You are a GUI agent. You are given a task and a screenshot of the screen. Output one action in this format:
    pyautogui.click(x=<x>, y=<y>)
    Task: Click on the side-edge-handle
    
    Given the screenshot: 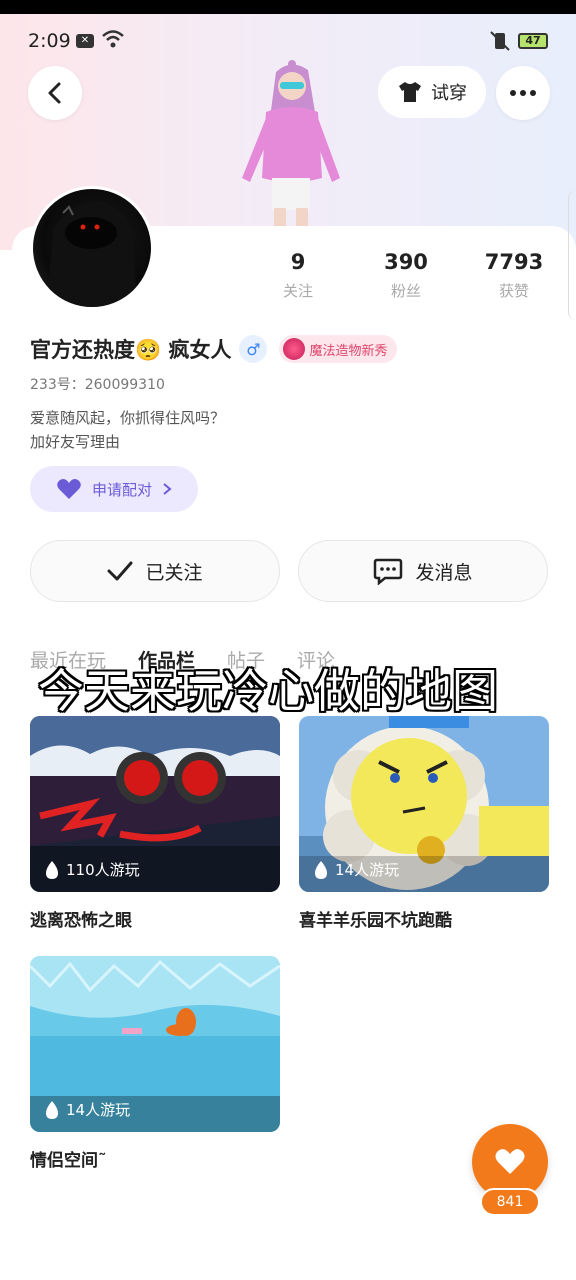 What is the action you would take?
    pyautogui.click(x=572, y=255)
    